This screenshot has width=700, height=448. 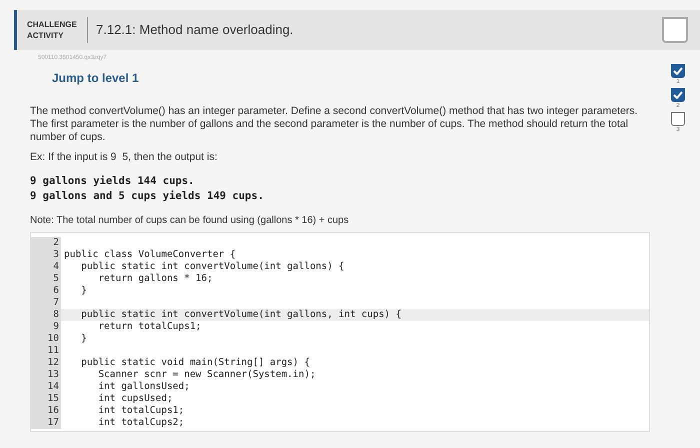 I want to click on line-number: 10, so click(x=46, y=338).